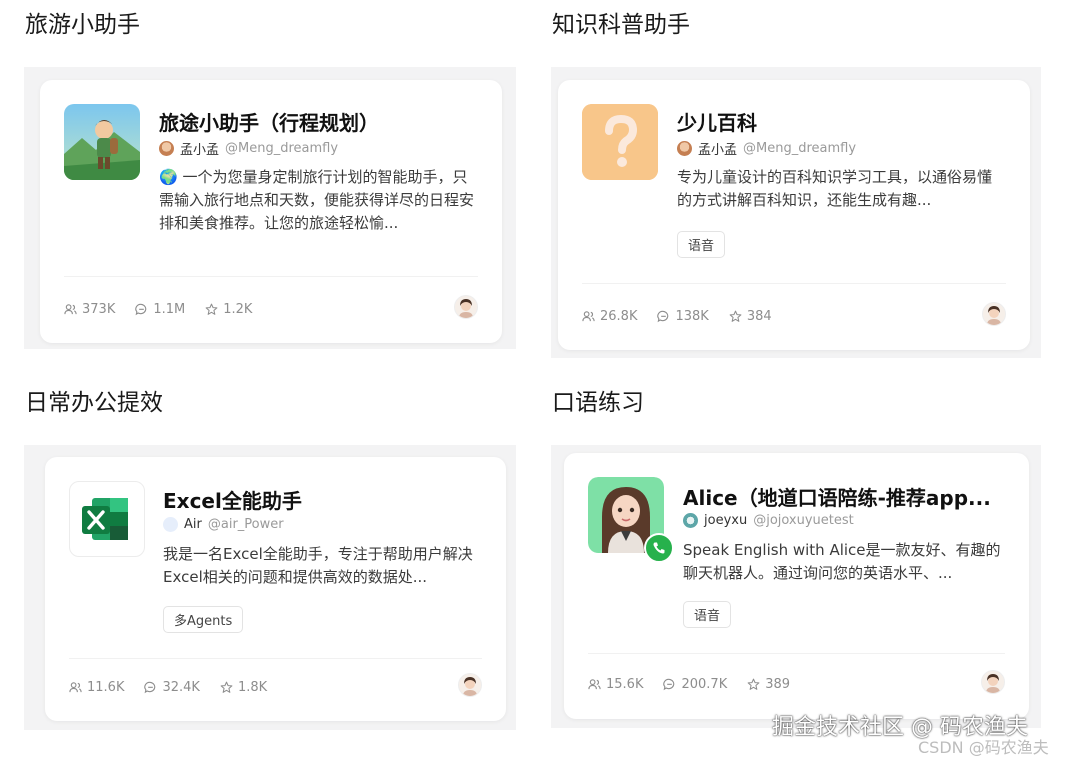 The height and width of the screenshot is (759, 1080). I want to click on section-heading-office: 日常办公提效, so click(94, 403).